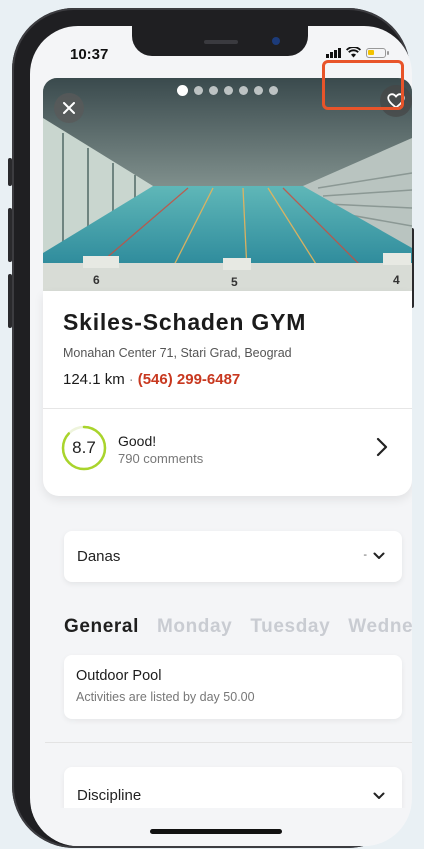 This screenshot has height=849, width=424. Describe the element at coordinates (396, 280) in the screenshot. I see `svg-text: 4` at that location.